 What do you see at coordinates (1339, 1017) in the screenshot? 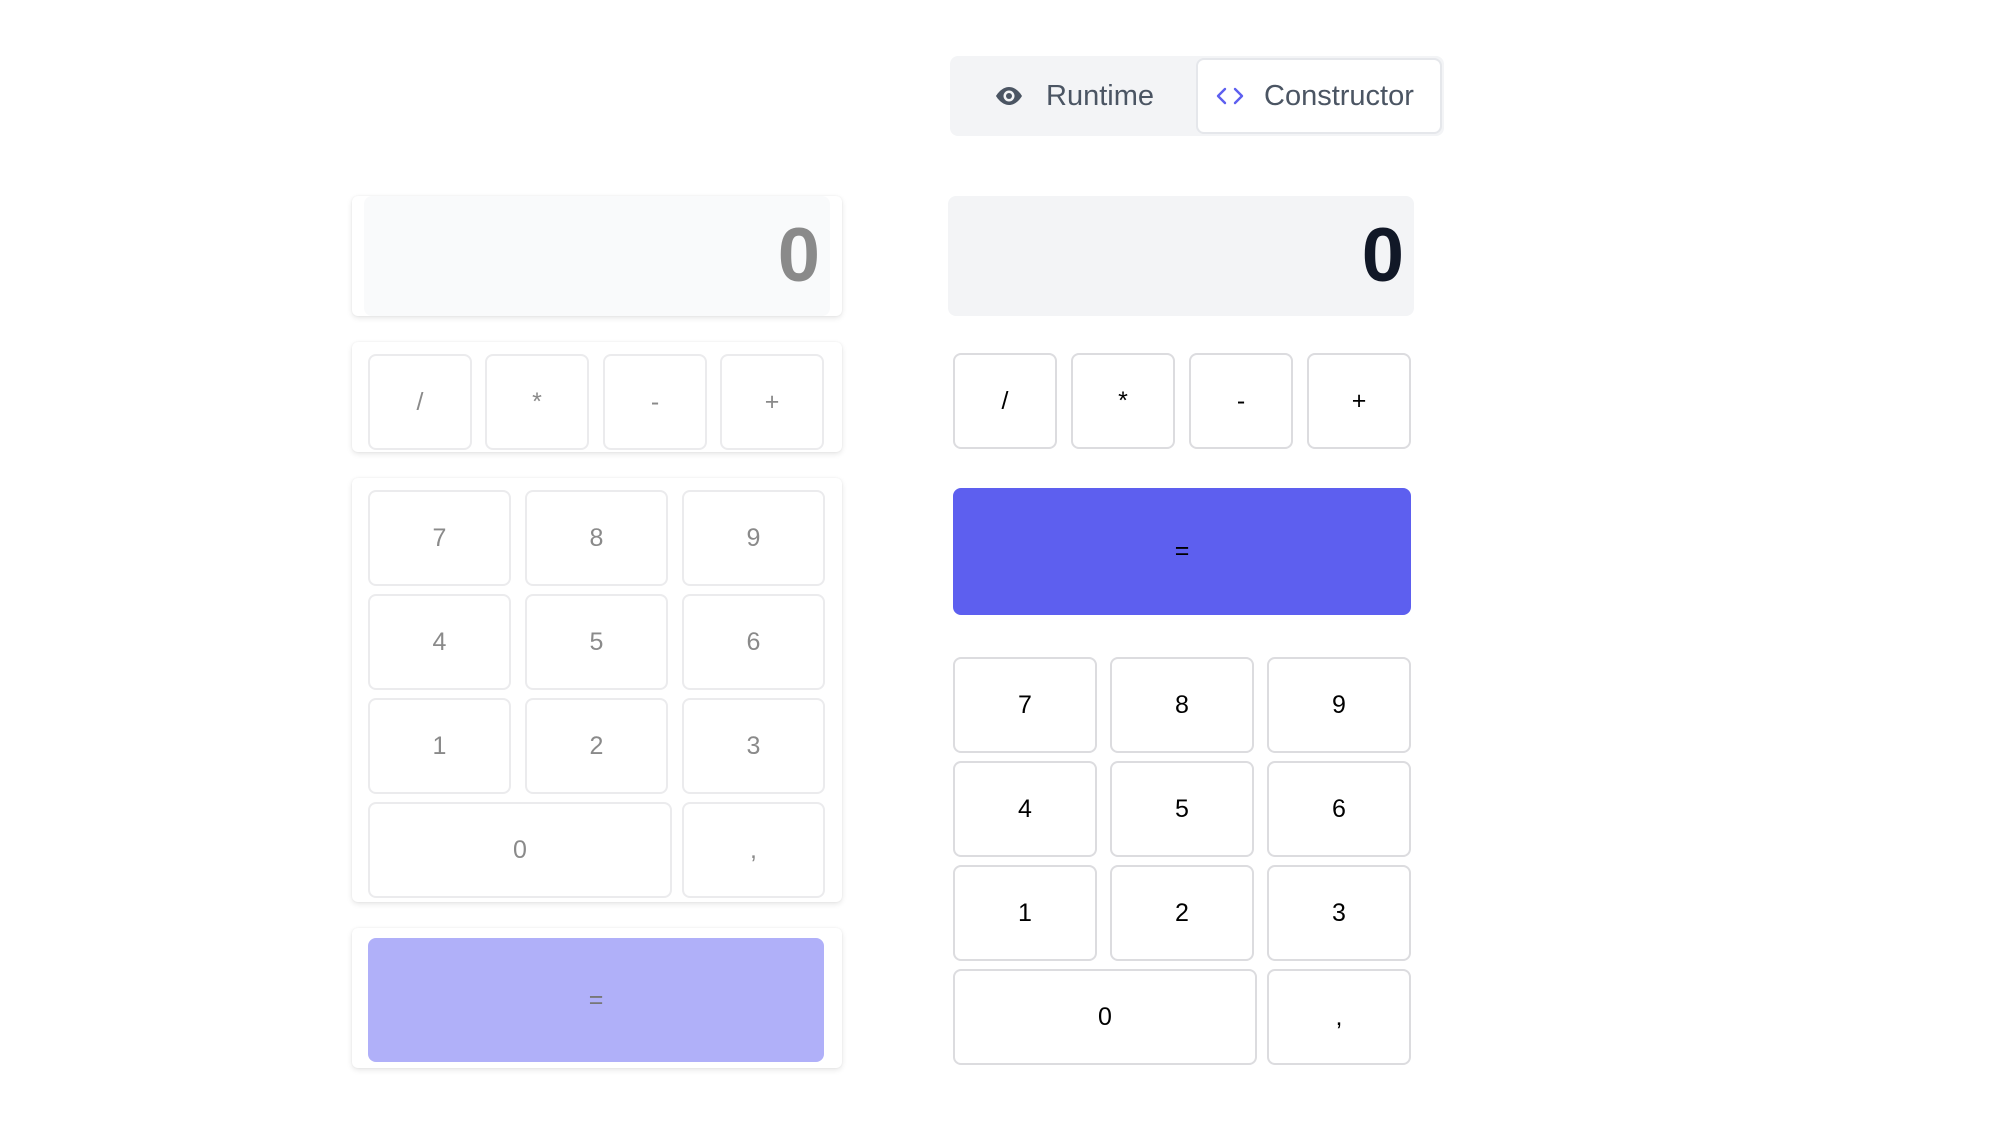
I see `canvas-comma-key: ,` at bounding box center [1339, 1017].